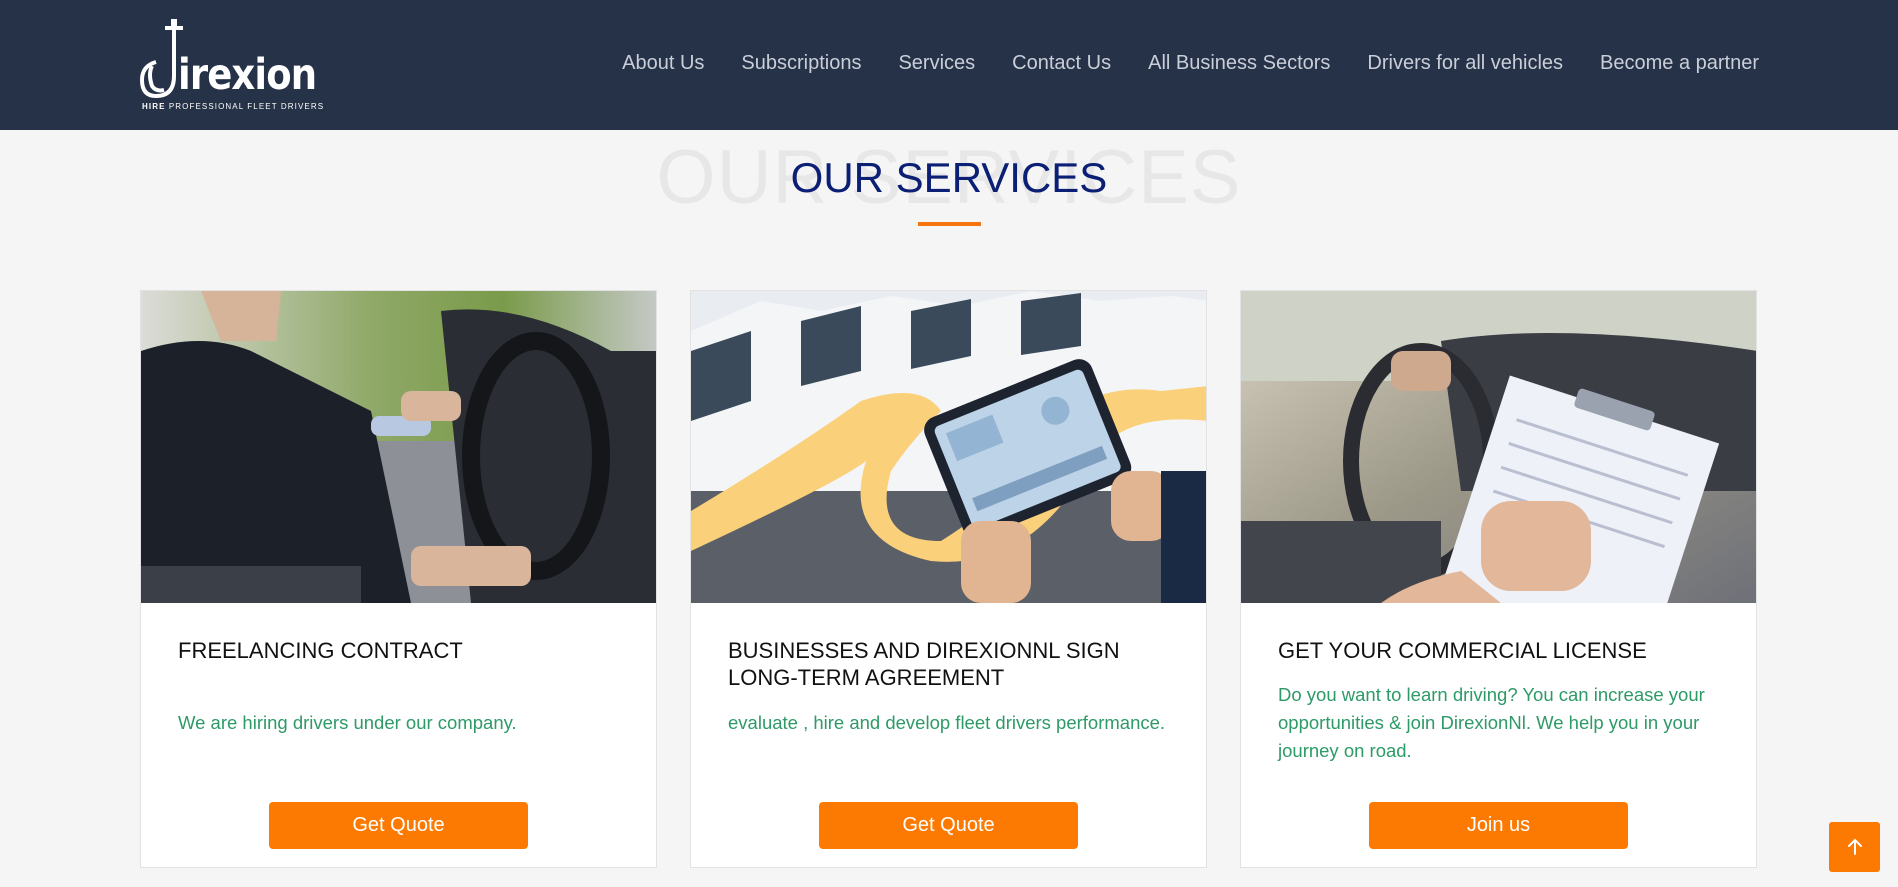  What do you see at coordinates (1498, 447) in the screenshot?
I see `license-photo` at bounding box center [1498, 447].